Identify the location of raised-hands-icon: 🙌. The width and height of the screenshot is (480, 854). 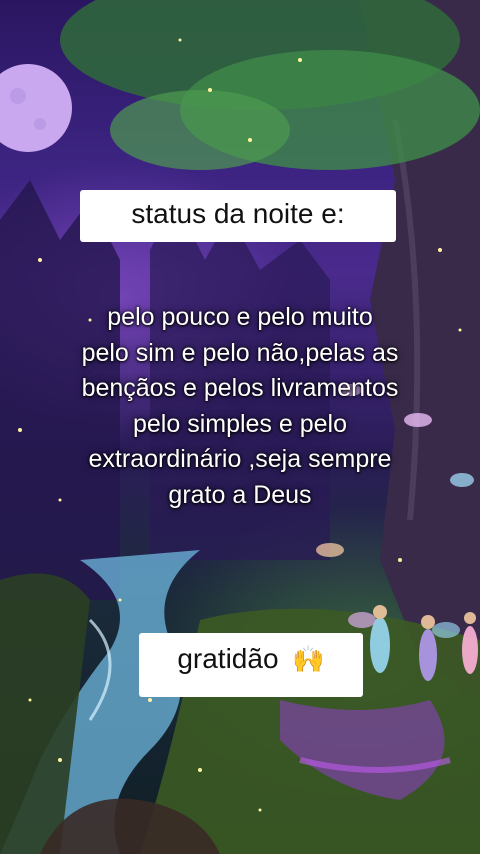
(308, 659).